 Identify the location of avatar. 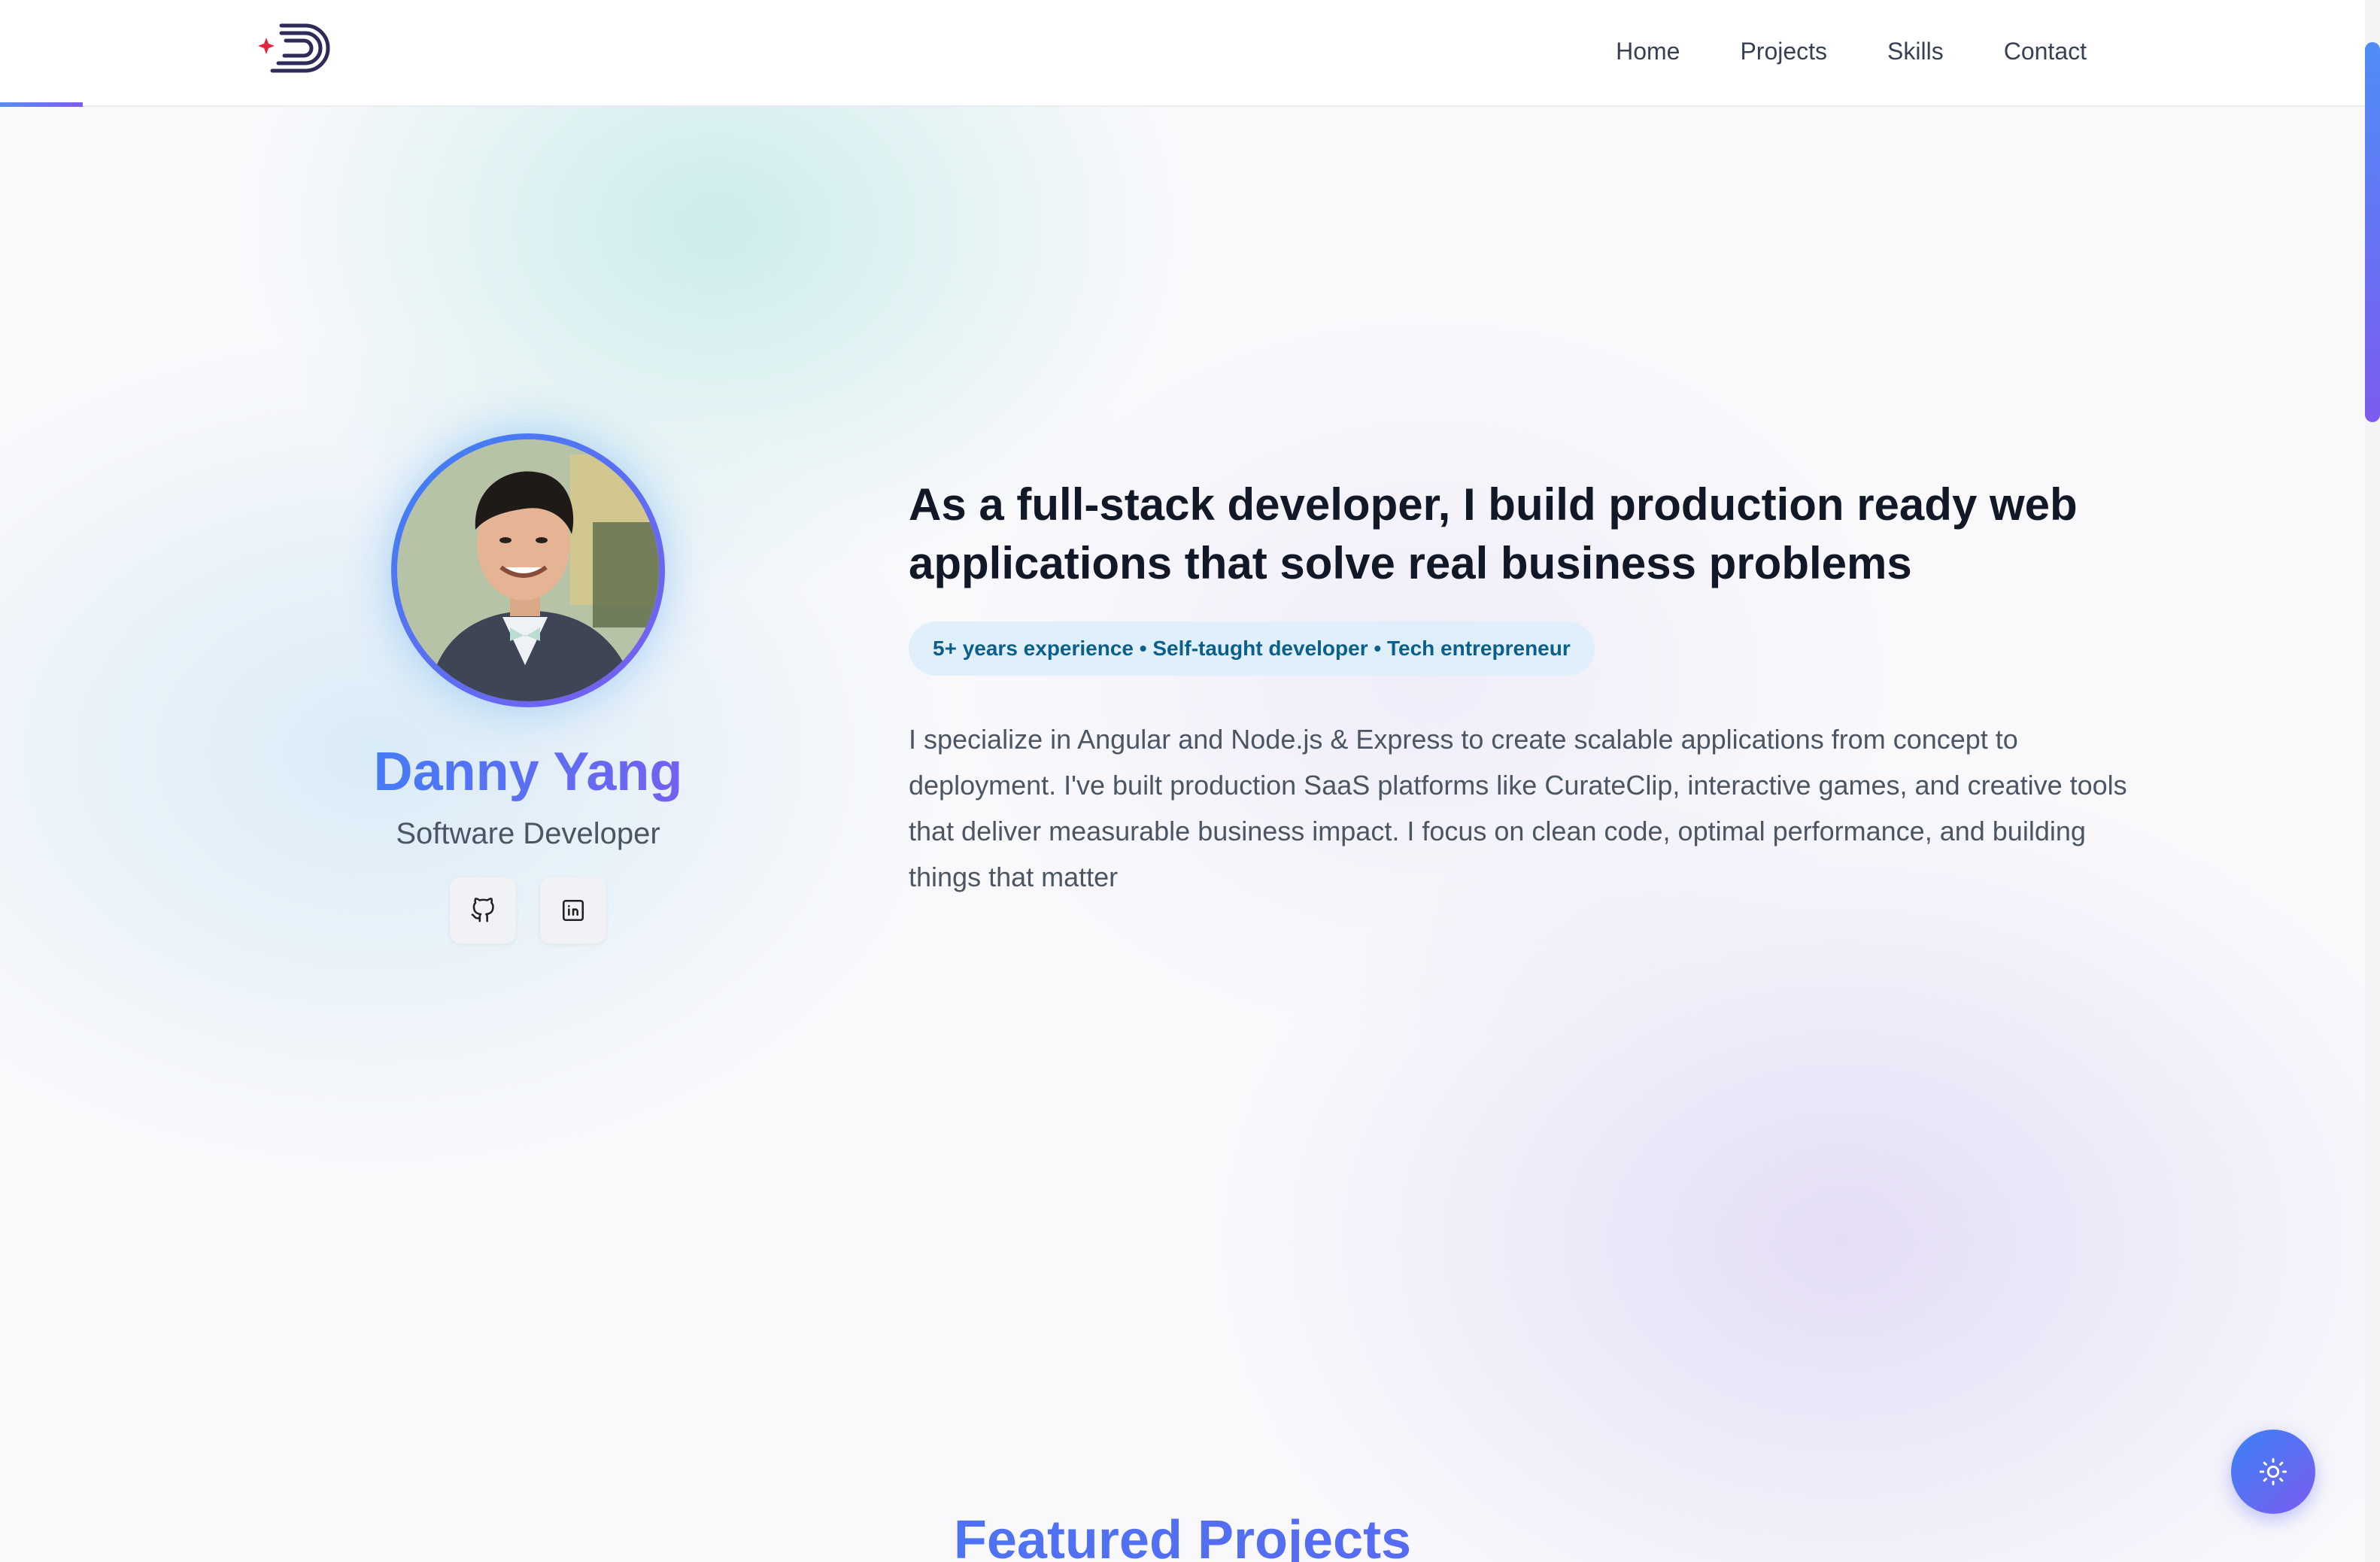
(528, 570).